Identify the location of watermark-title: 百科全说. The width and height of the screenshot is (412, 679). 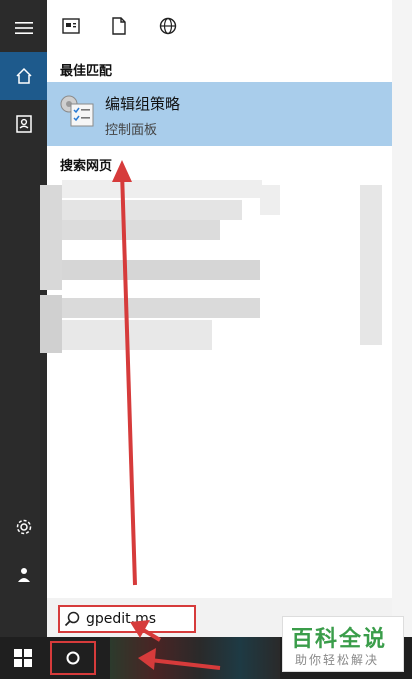
(339, 639).